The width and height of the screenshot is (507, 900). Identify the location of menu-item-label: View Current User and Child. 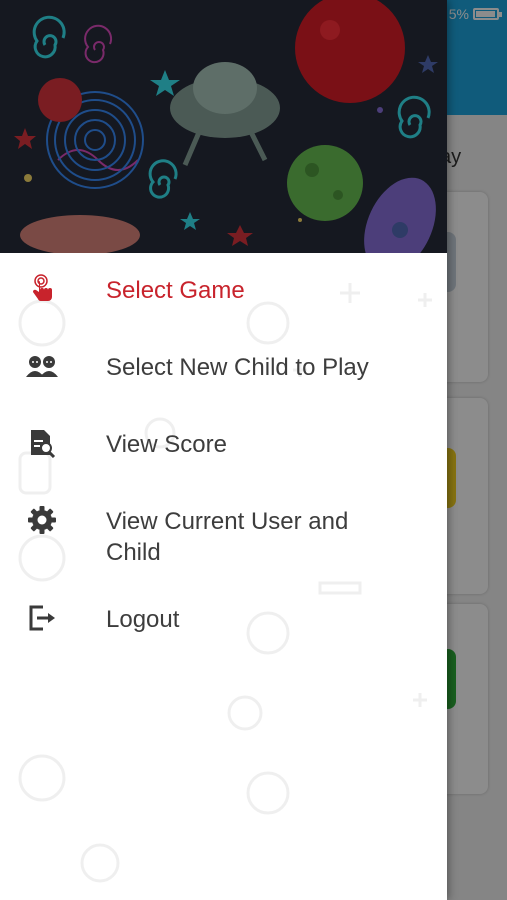
(227, 537).